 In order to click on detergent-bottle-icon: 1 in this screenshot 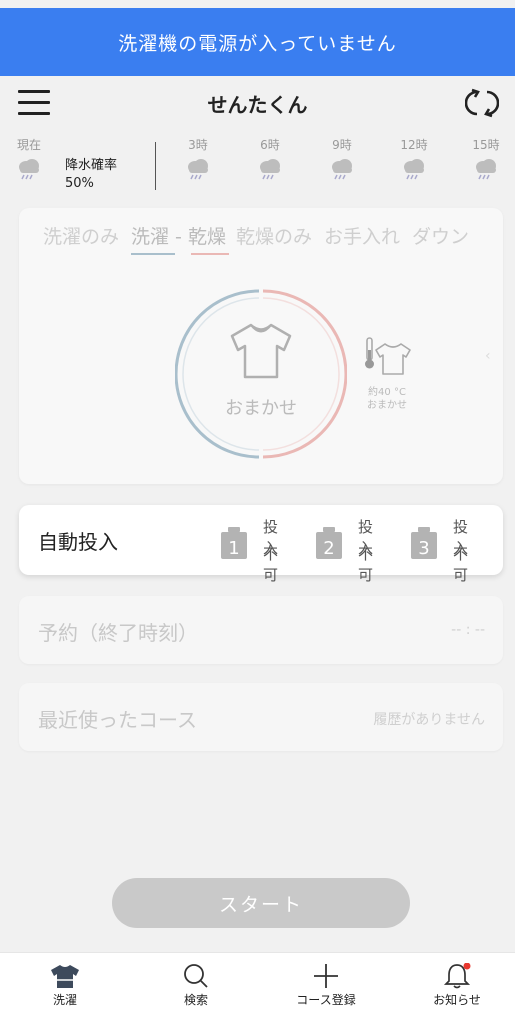, I will do `click(234, 543)`.